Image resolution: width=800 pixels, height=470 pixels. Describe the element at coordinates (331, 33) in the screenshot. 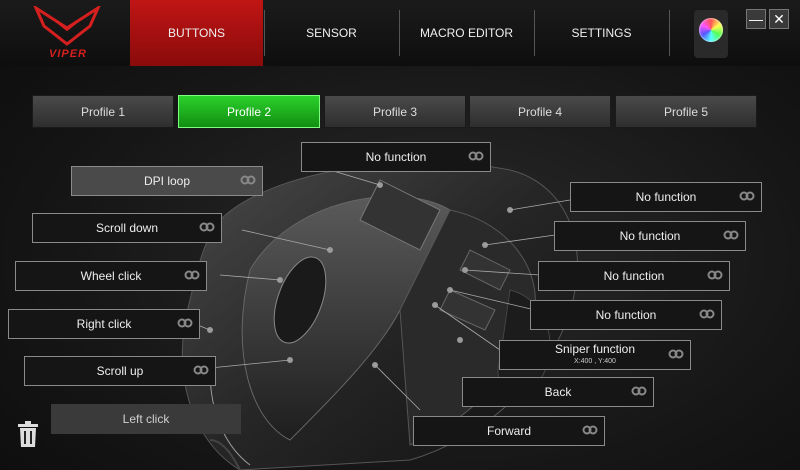

I see `tab-sensor: SENSOR` at that location.